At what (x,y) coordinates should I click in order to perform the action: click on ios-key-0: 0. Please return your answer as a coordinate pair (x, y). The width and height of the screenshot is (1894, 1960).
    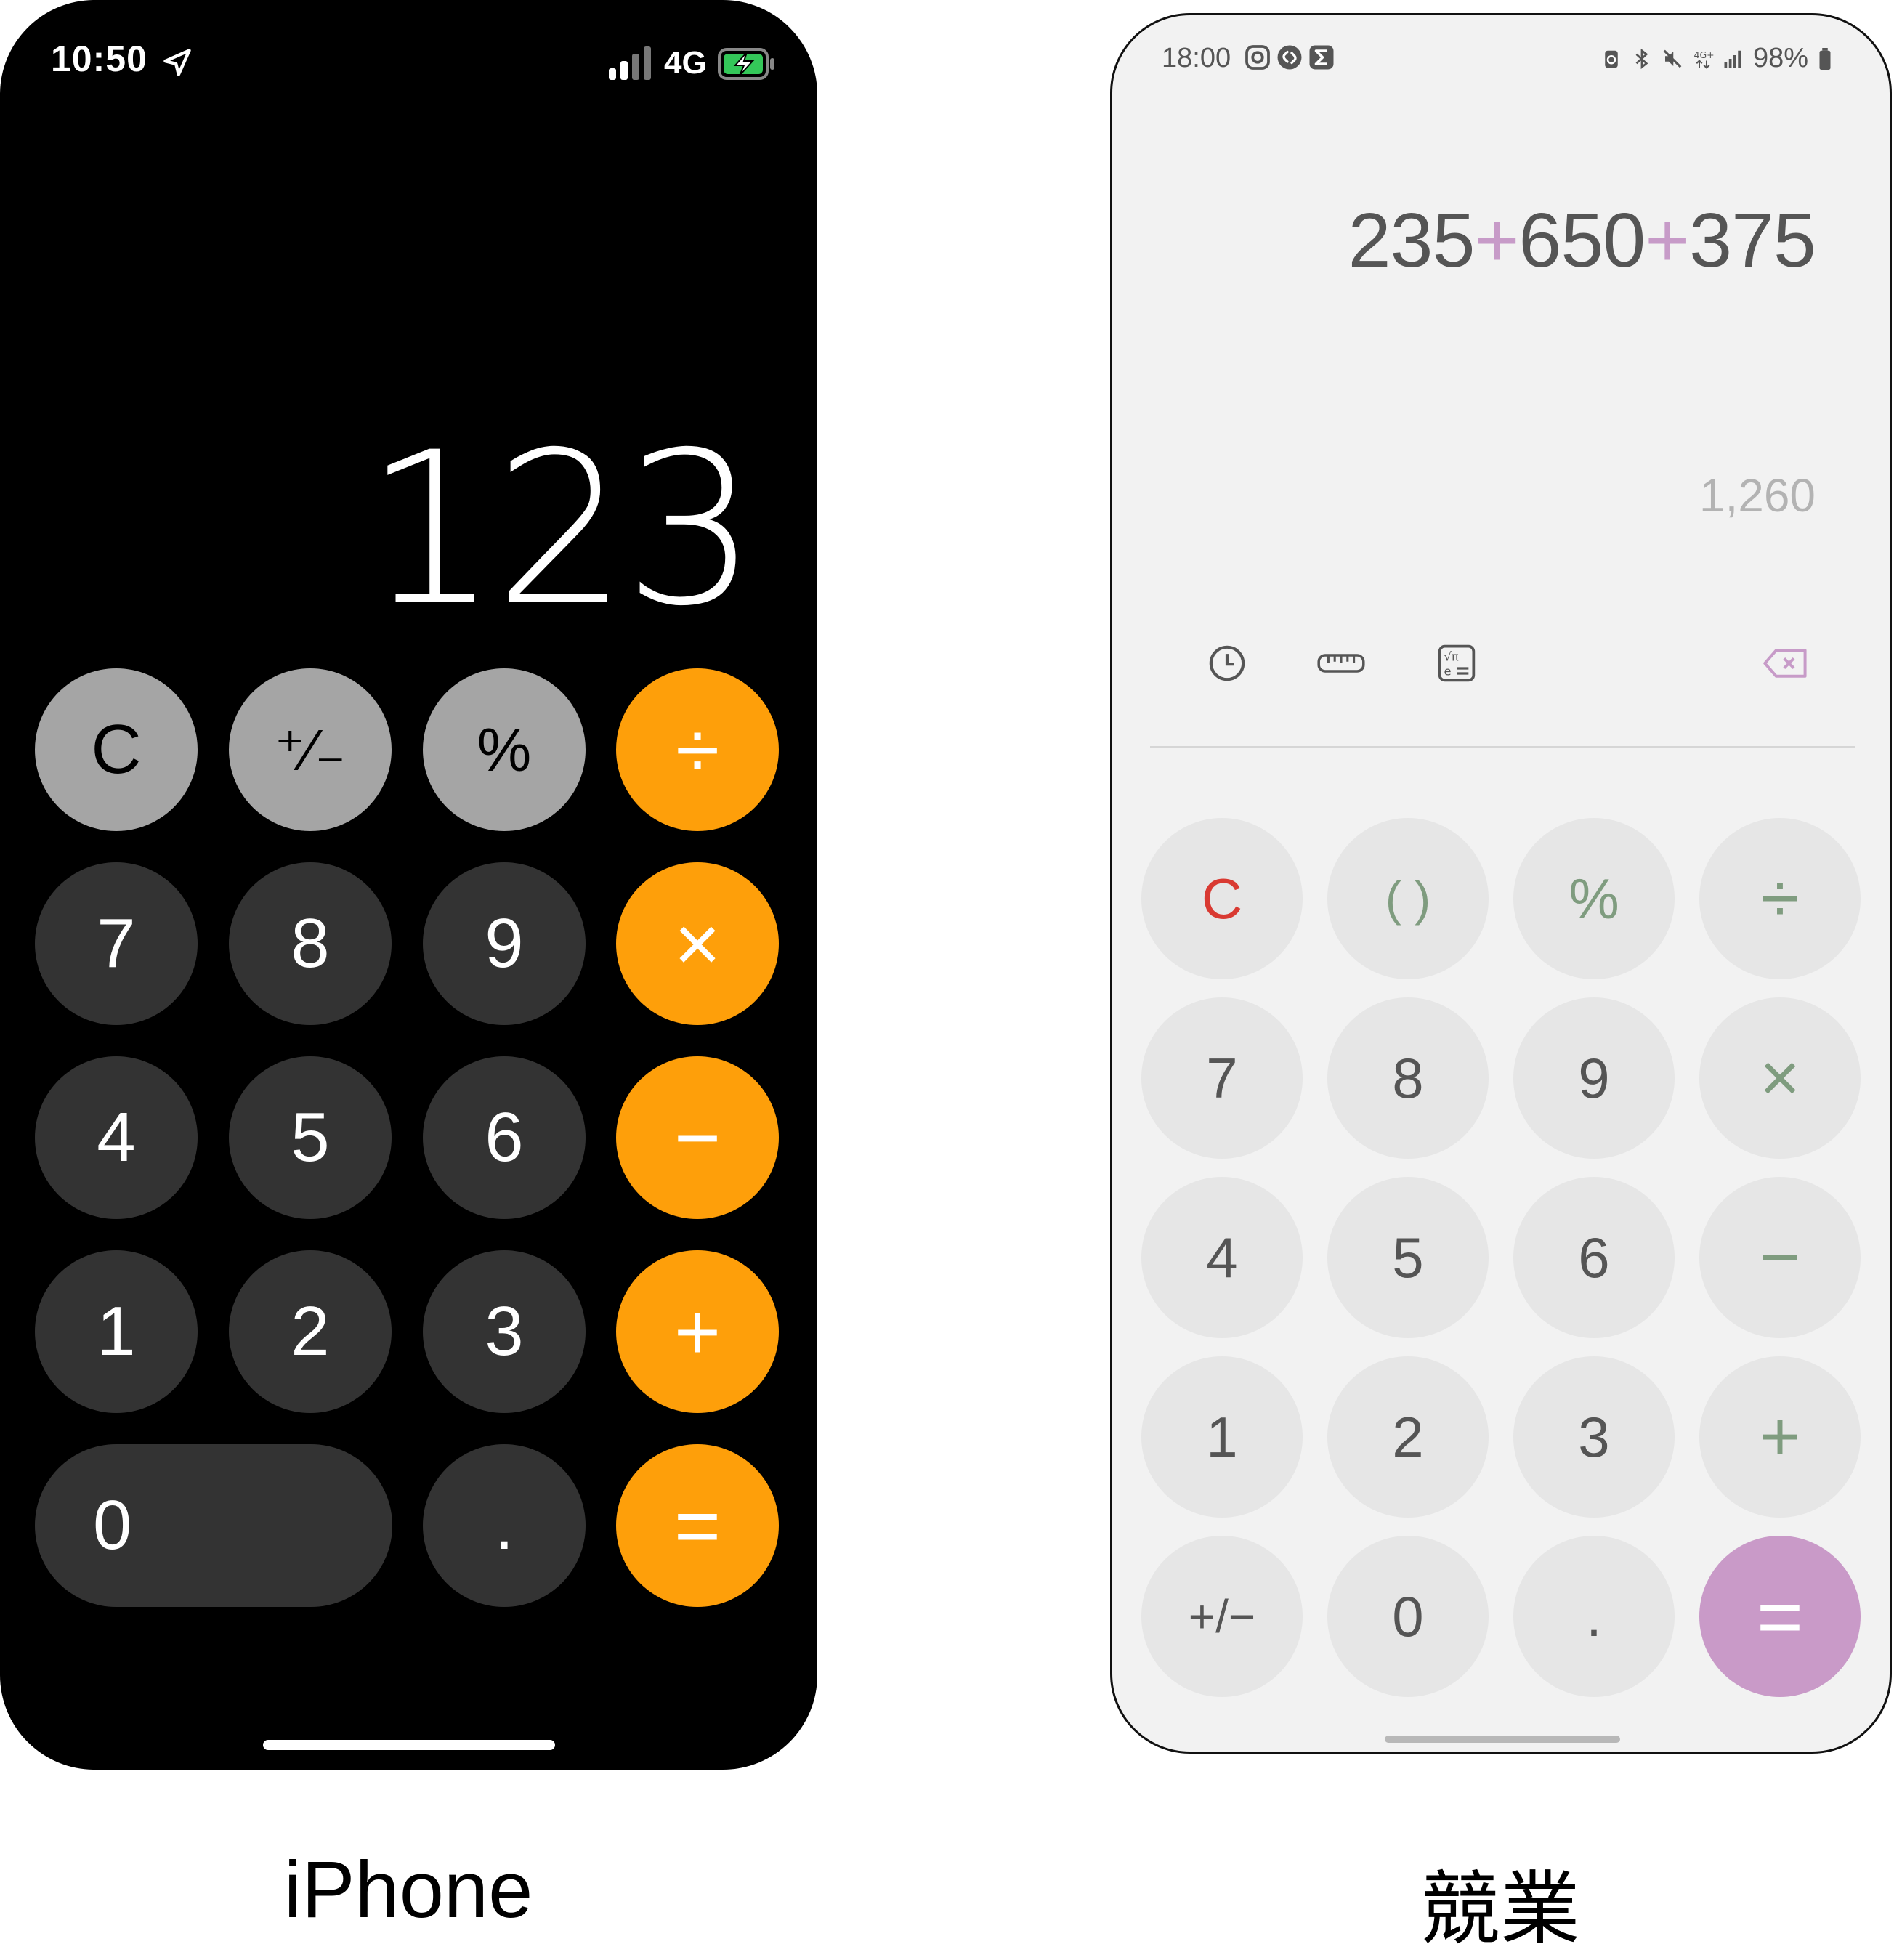
    Looking at the image, I should click on (213, 1525).